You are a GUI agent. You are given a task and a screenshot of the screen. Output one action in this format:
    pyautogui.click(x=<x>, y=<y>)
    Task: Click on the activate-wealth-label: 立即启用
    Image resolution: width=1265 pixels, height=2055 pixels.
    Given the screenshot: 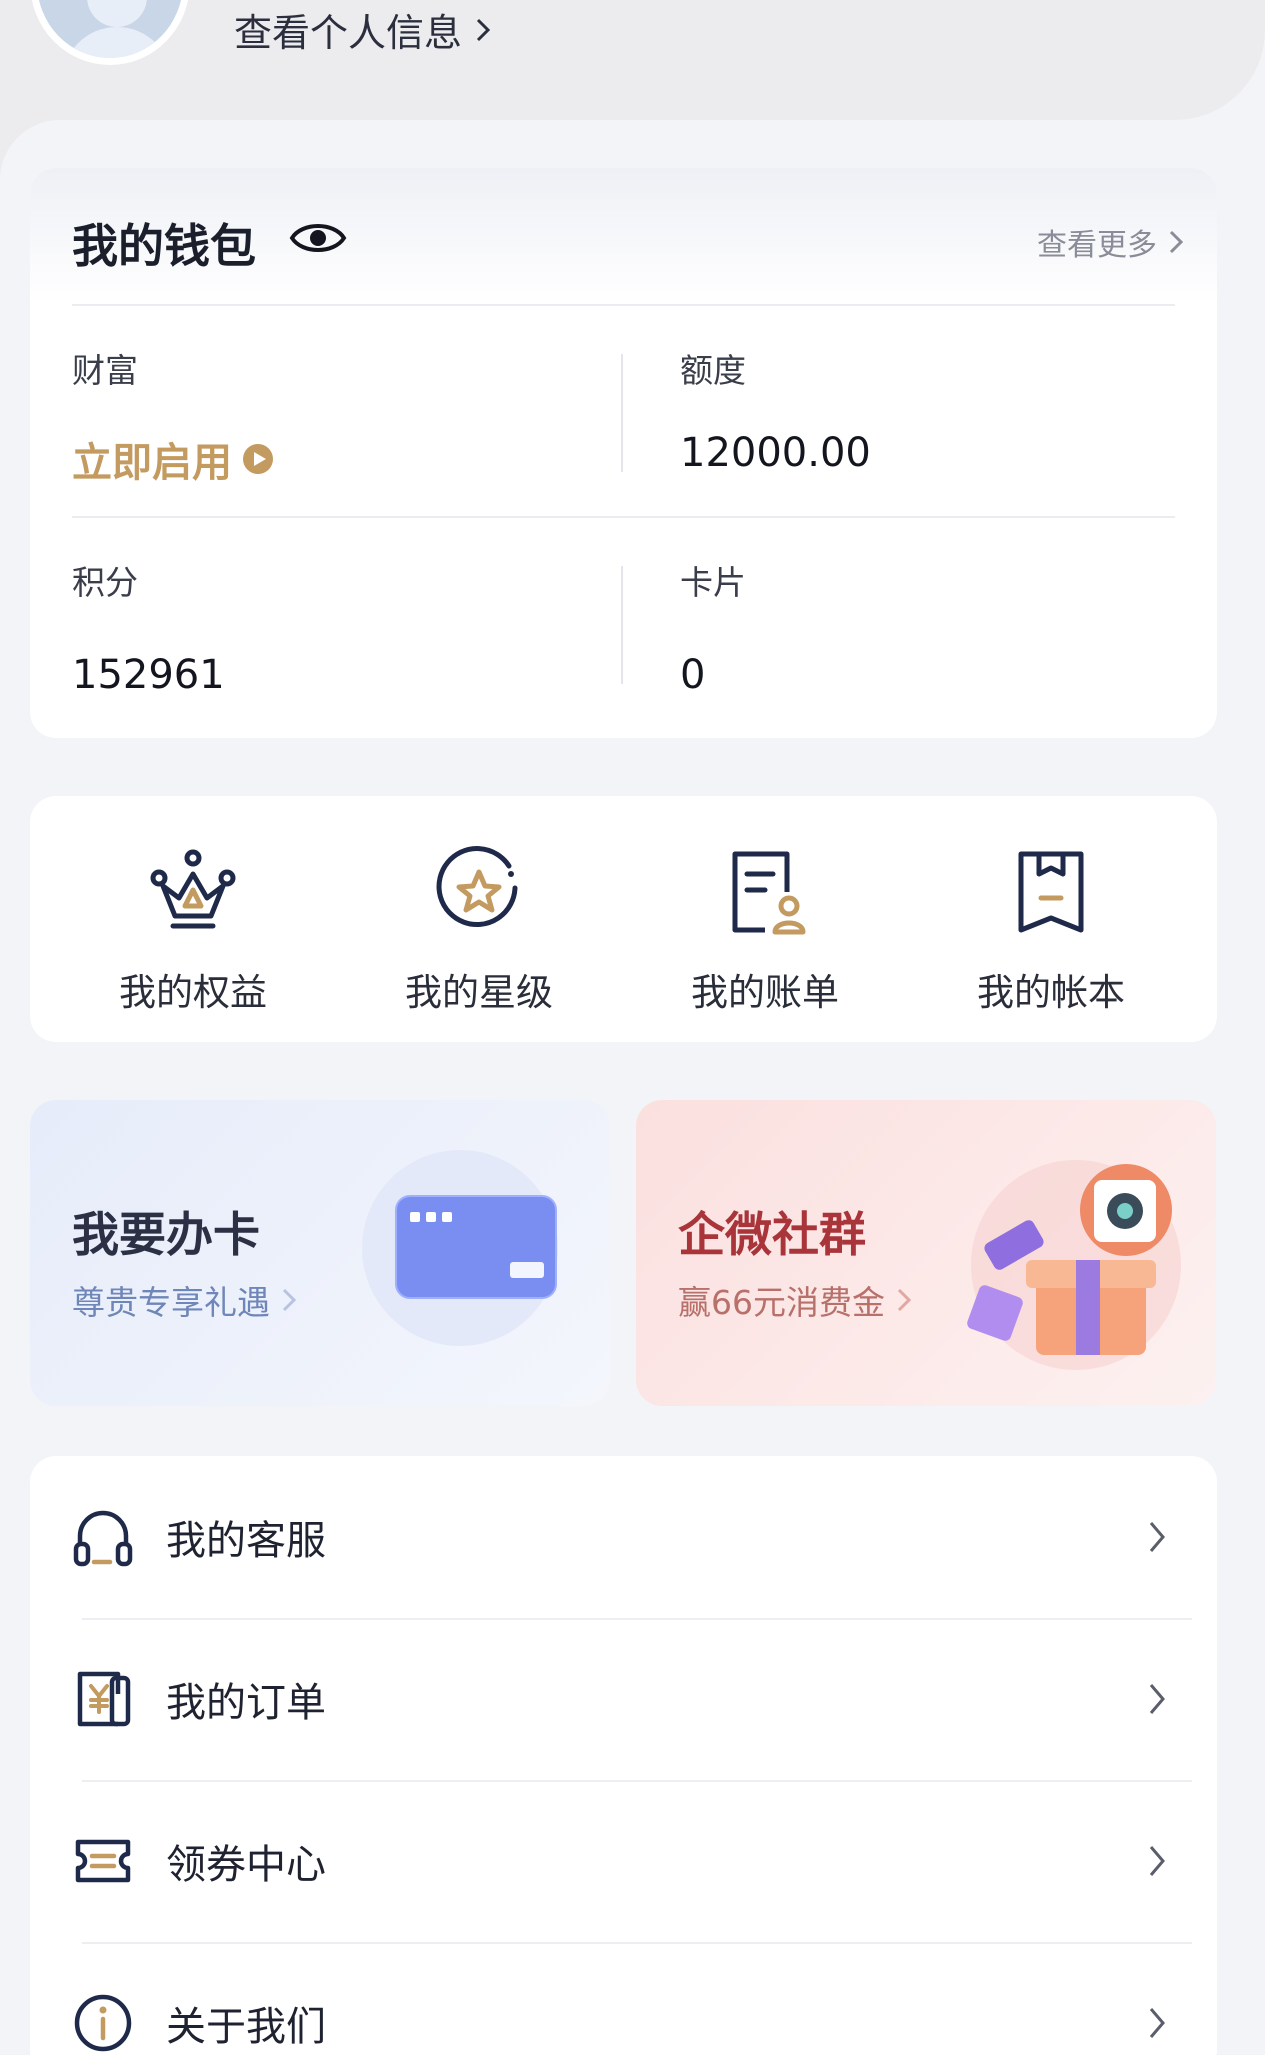 What is the action you would take?
    pyautogui.click(x=152, y=463)
    